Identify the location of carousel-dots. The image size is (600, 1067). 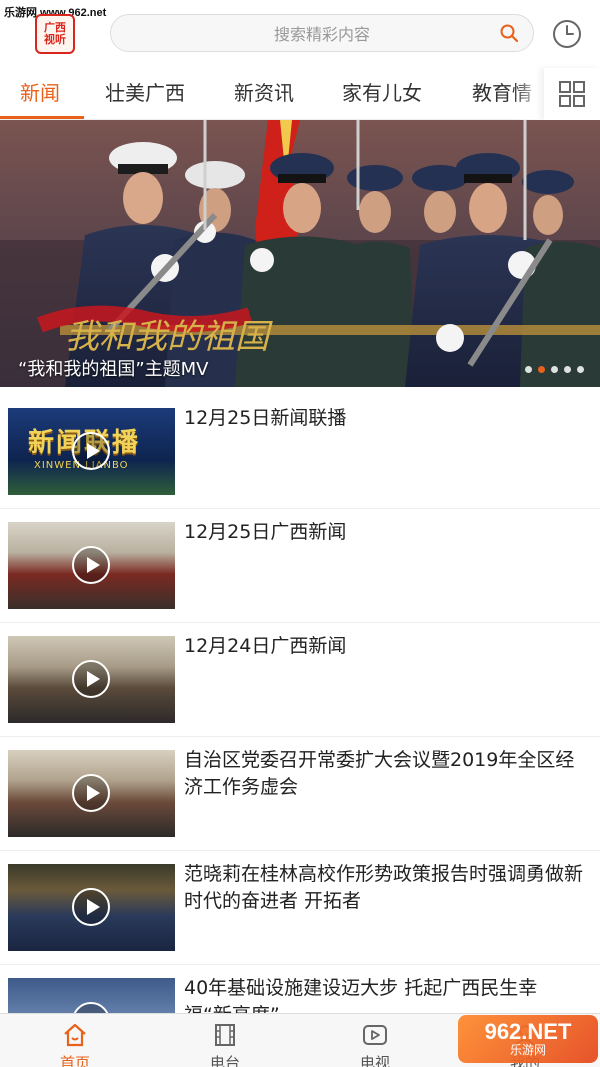
(554, 369).